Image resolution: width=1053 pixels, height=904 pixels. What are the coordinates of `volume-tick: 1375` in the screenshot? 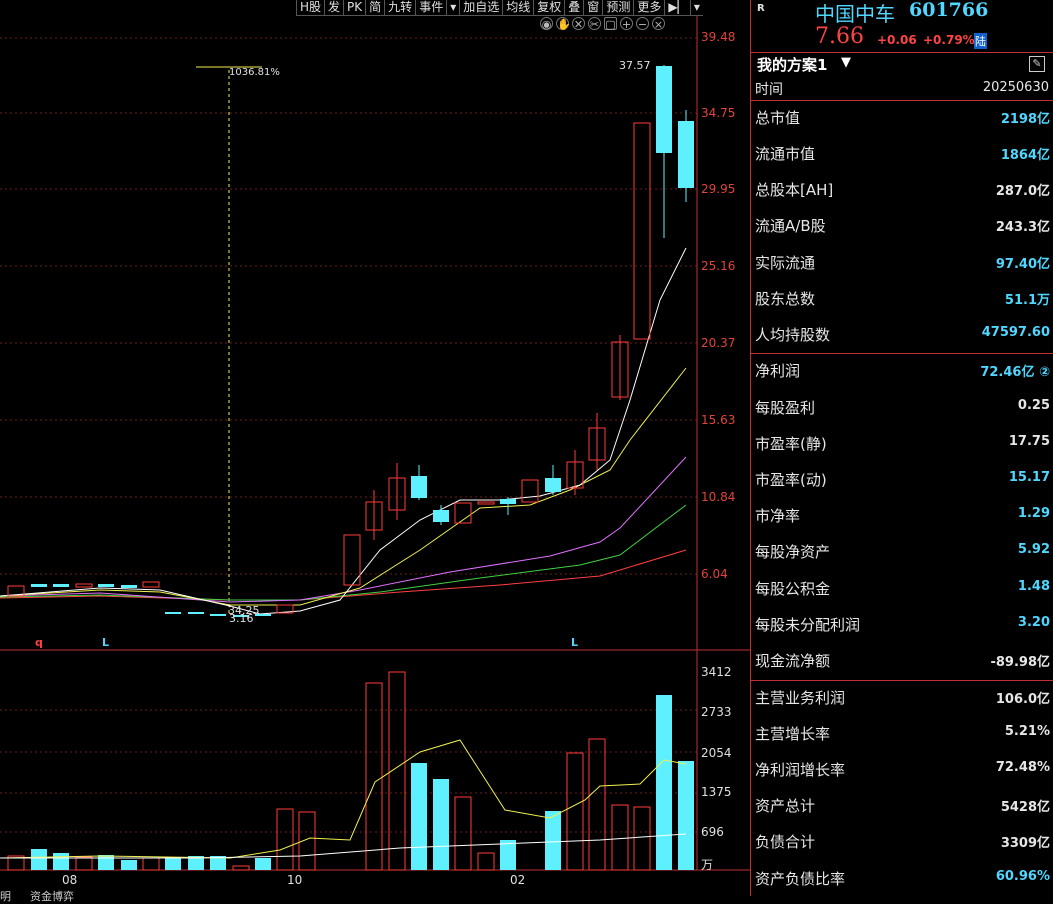 It's located at (716, 792).